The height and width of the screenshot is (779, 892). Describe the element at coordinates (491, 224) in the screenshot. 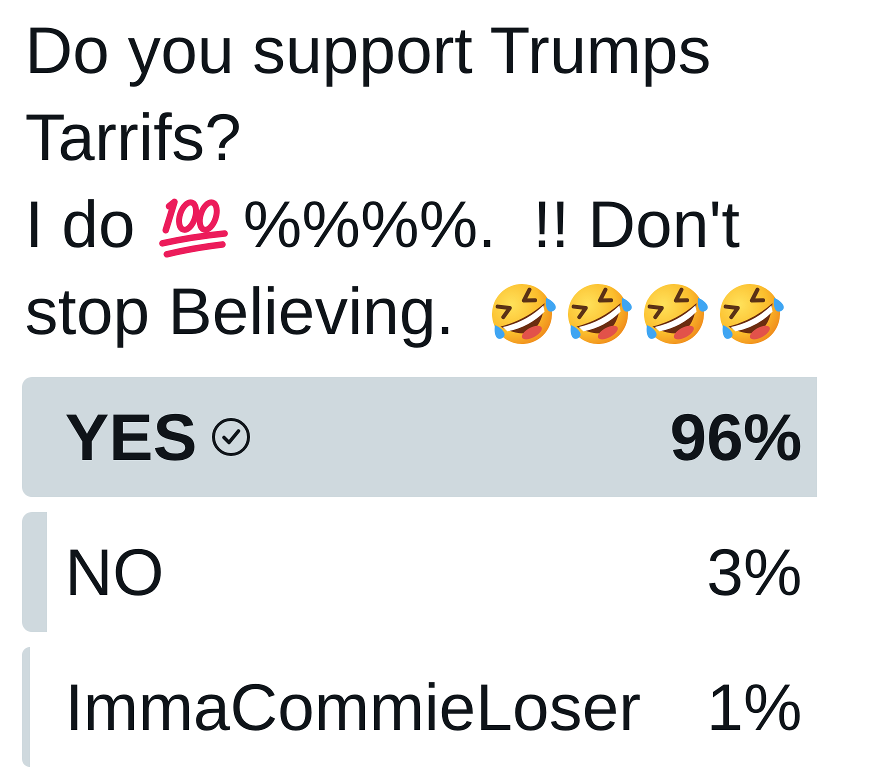

I see `post-text: %%%%. !! Don't` at that location.